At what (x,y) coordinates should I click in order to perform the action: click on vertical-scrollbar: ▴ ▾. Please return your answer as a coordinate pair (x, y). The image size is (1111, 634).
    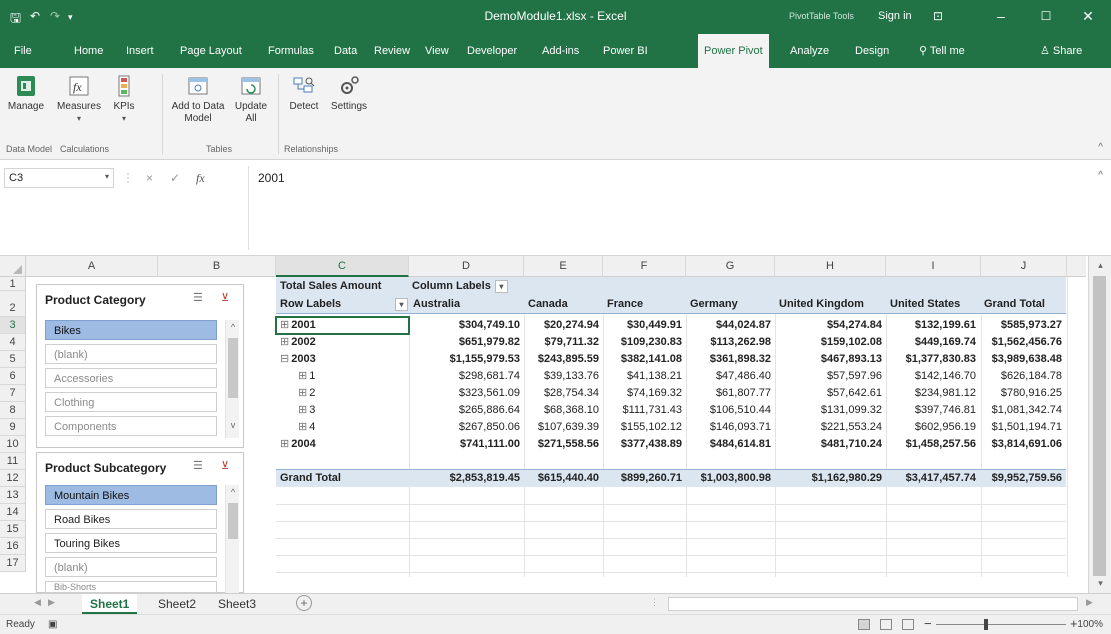
    Looking at the image, I should click on (1099, 424).